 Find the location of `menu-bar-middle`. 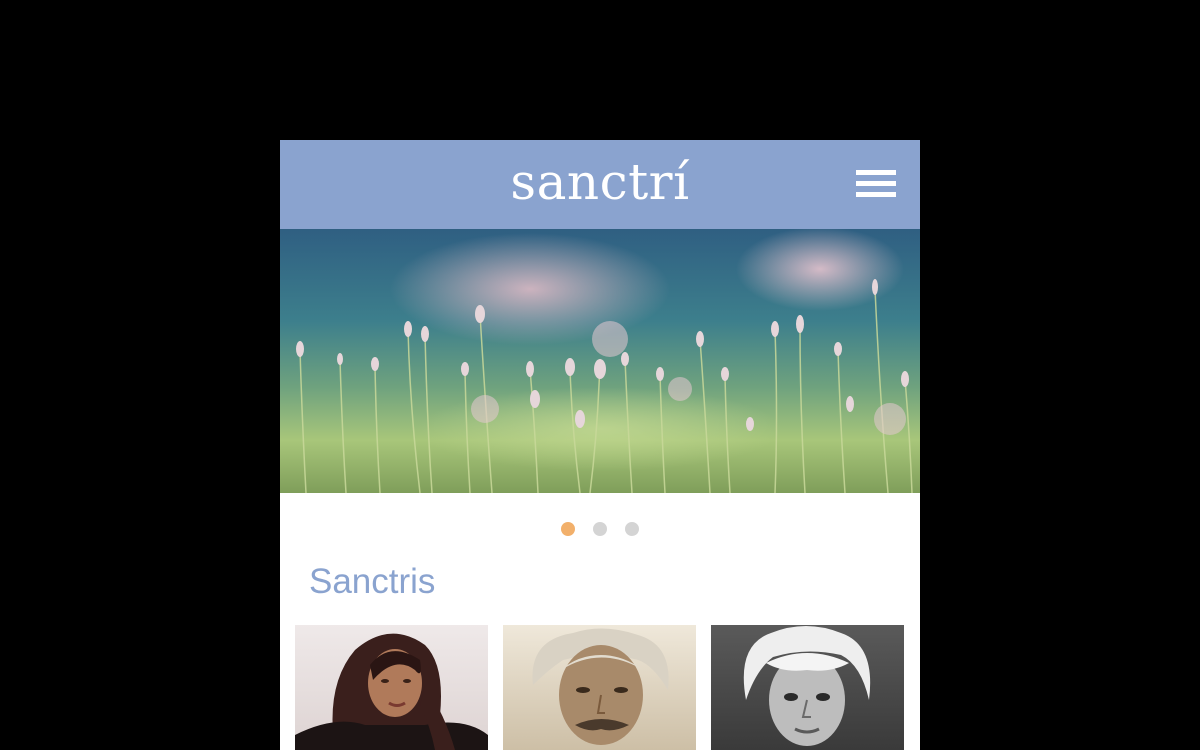

menu-bar-middle is located at coordinates (876, 183).